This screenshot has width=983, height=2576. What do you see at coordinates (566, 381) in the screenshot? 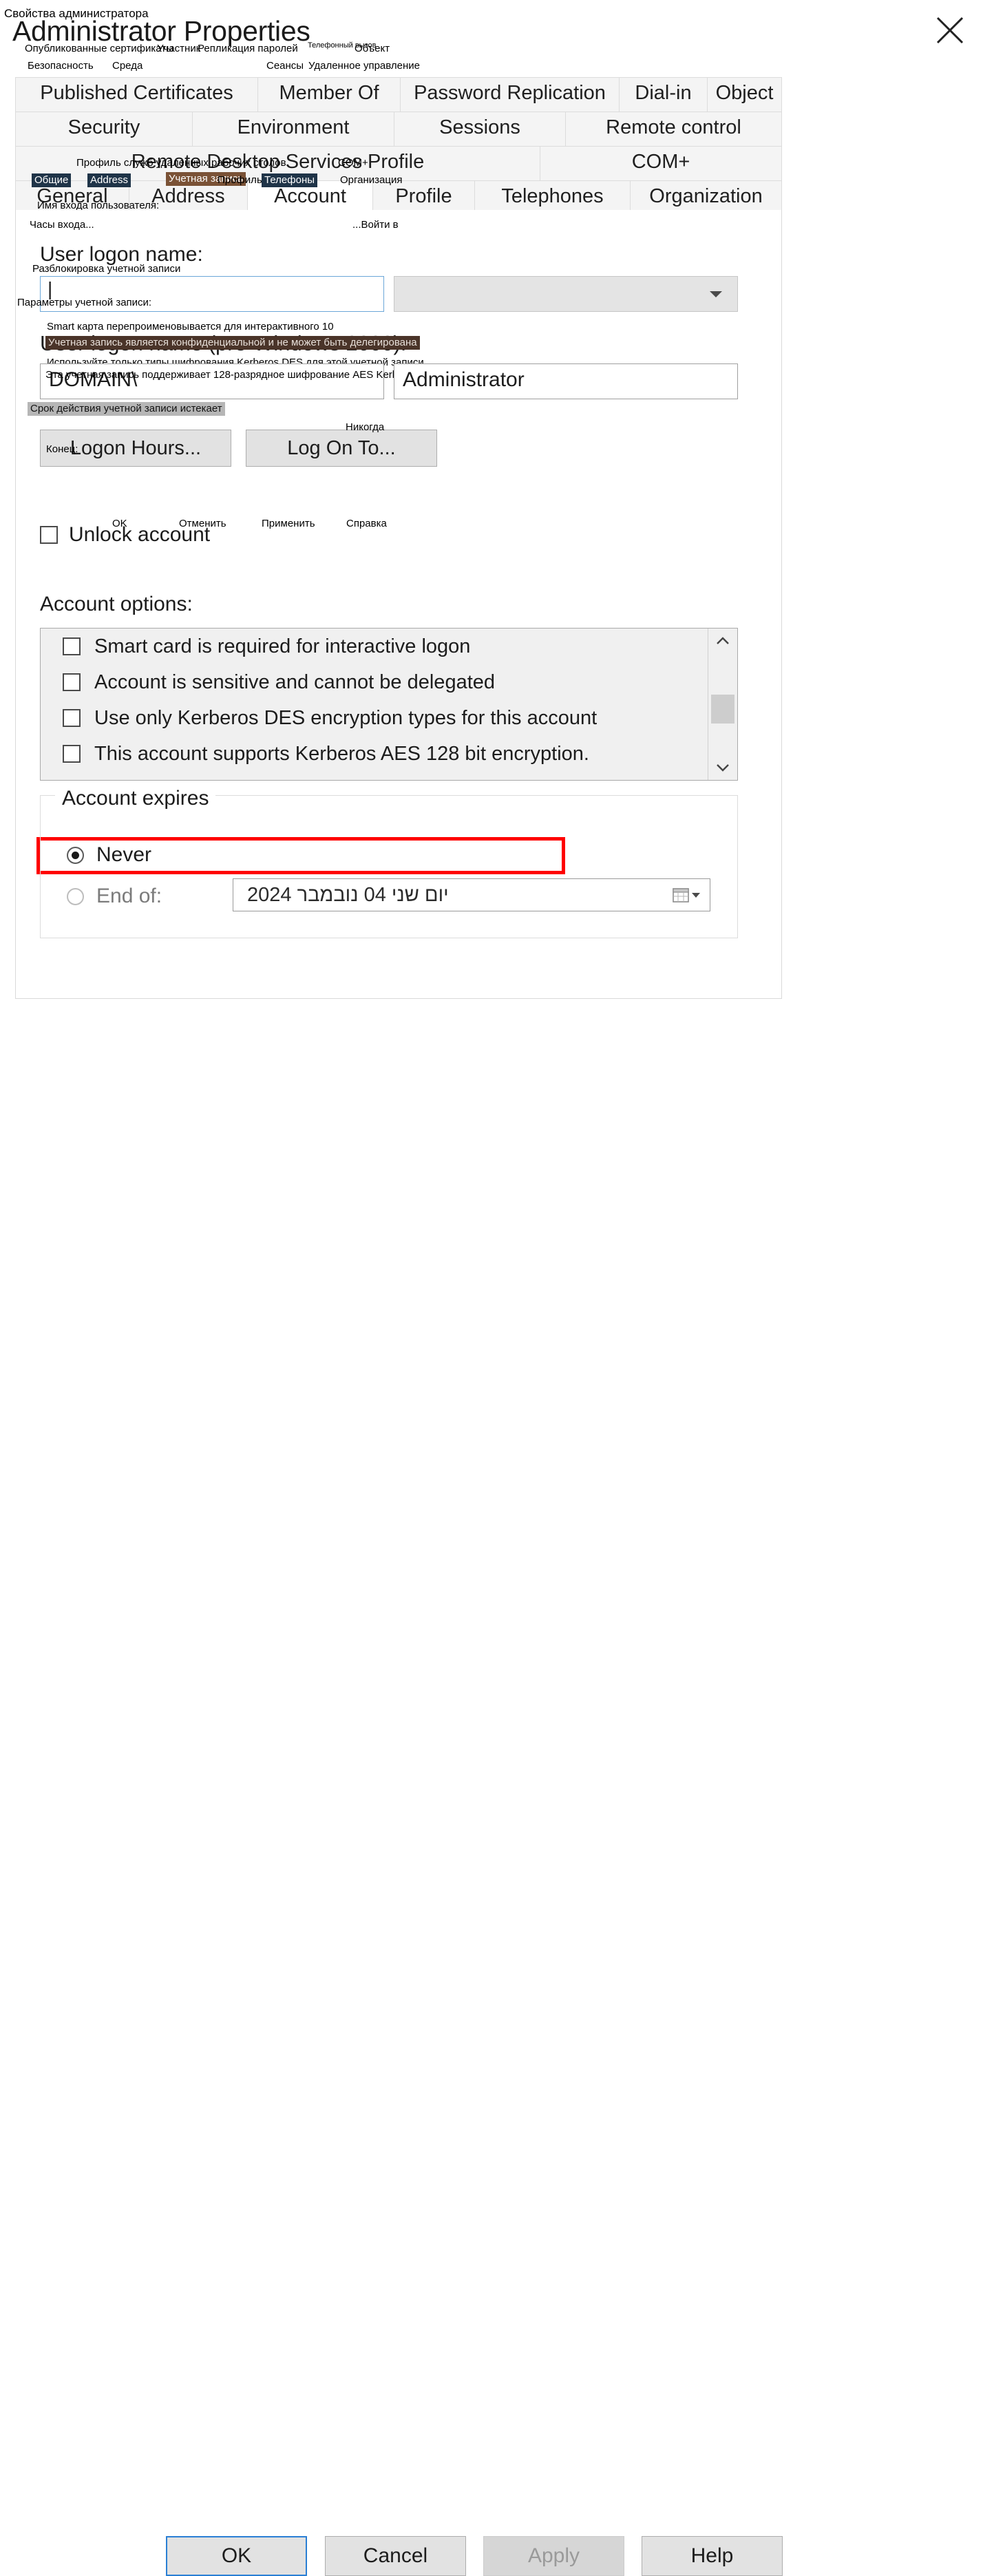
I see `sam-account-name-input: Administrator` at bounding box center [566, 381].